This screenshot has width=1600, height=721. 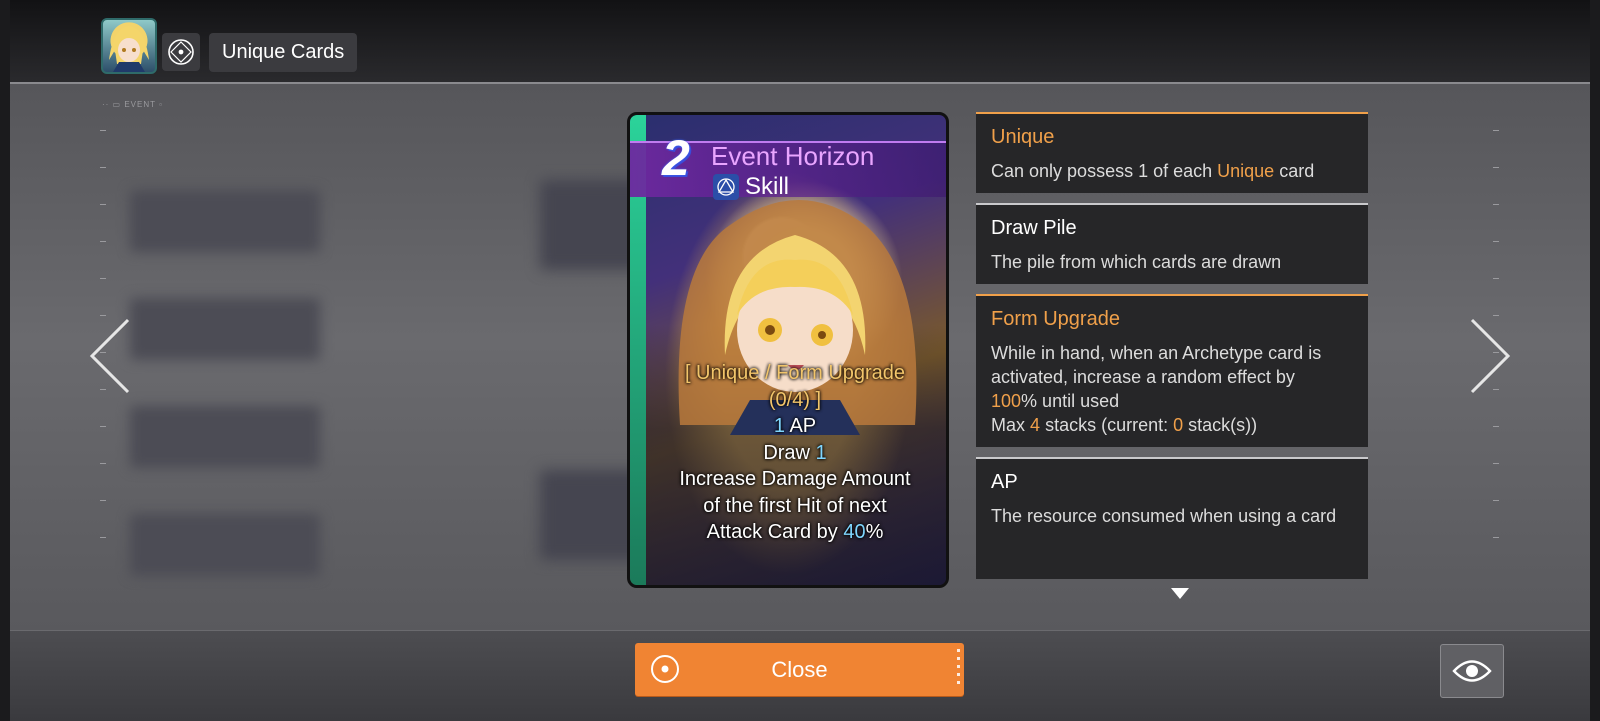 I want to click on scroll-down-icon, so click(x=1180, y=593).